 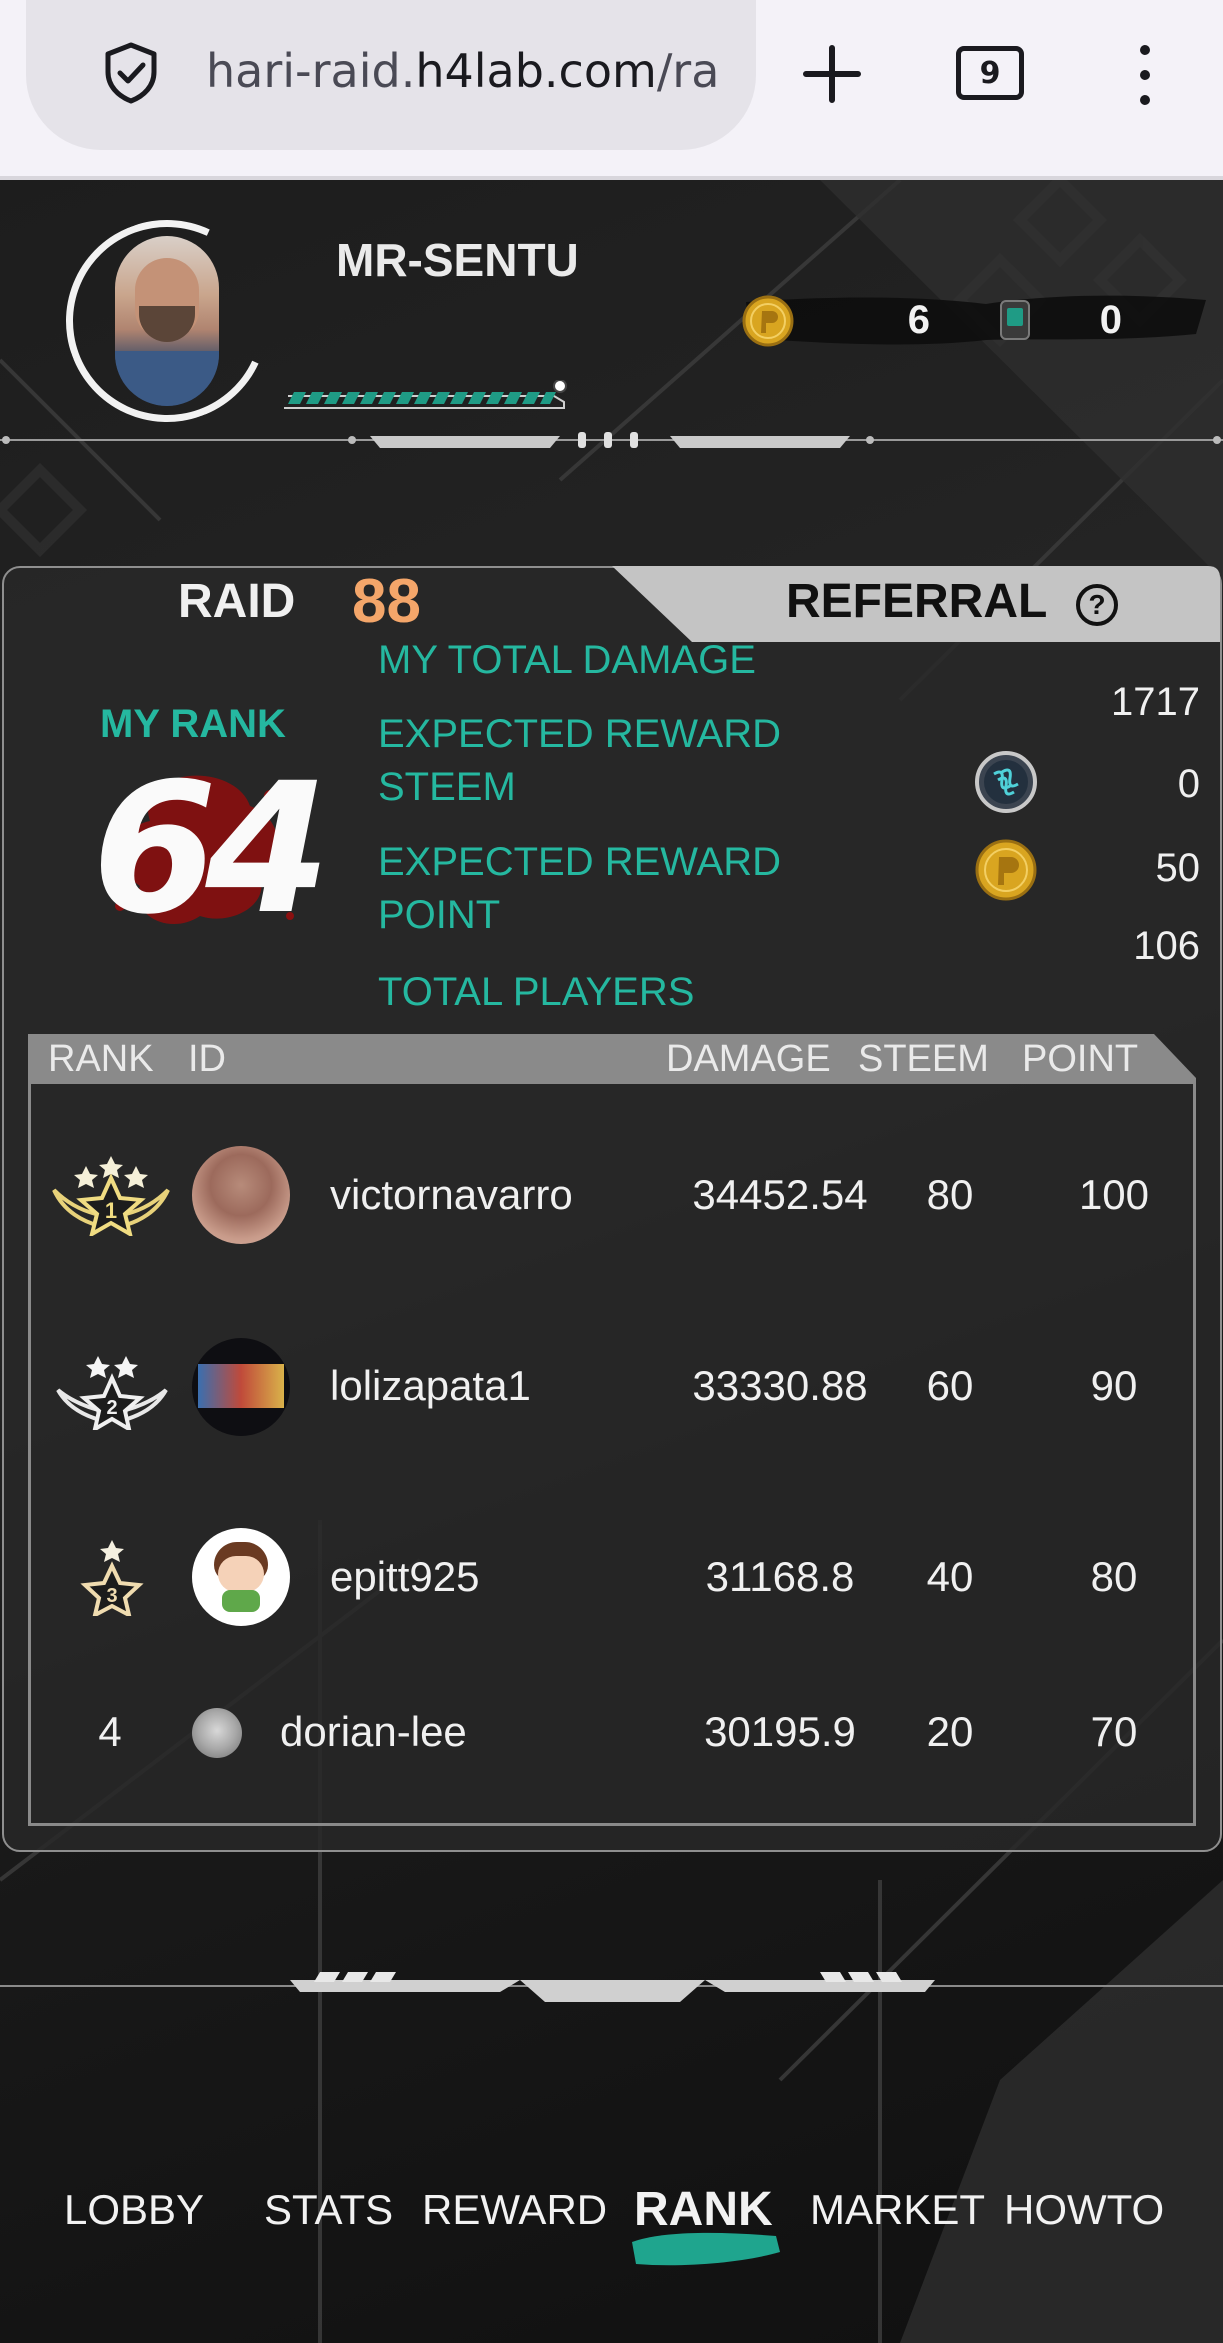 What do you see at coordinates (1178, 868) in the screenshot?
I see `reward-point-value: 50` at bounding box center [1178, 868].